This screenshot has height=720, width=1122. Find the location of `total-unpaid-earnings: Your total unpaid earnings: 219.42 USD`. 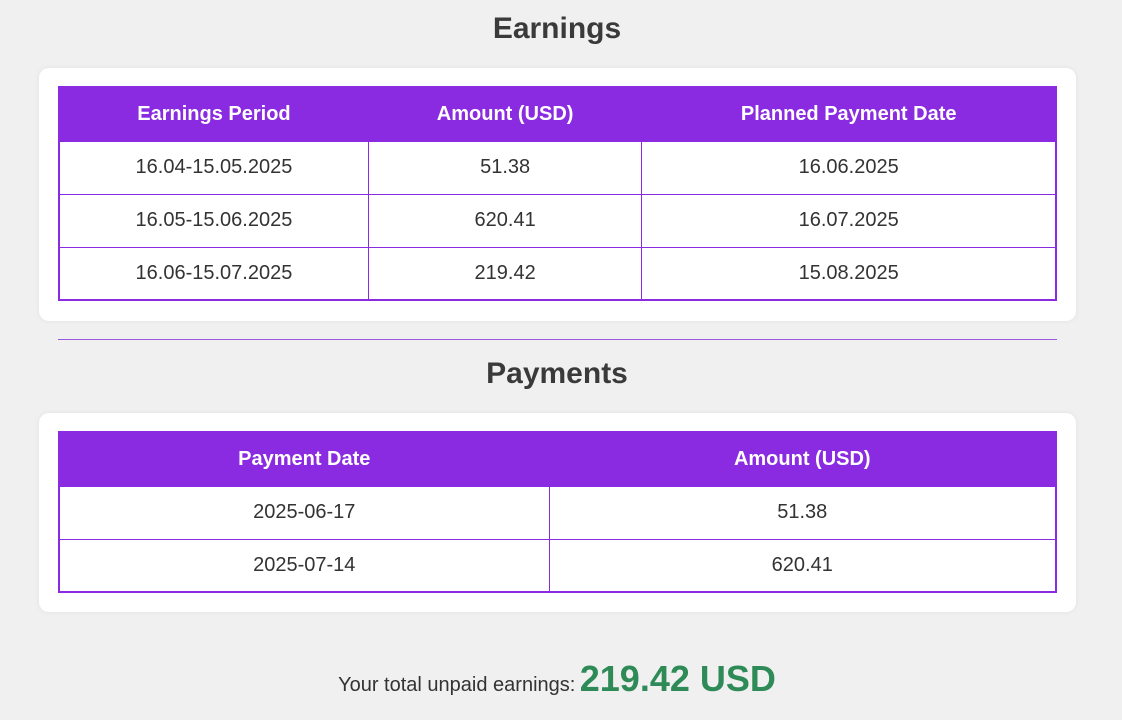

total-unpaid-earnings: Your total unpaid earnings: 219.42 USD is located at coordinates (557, 679).